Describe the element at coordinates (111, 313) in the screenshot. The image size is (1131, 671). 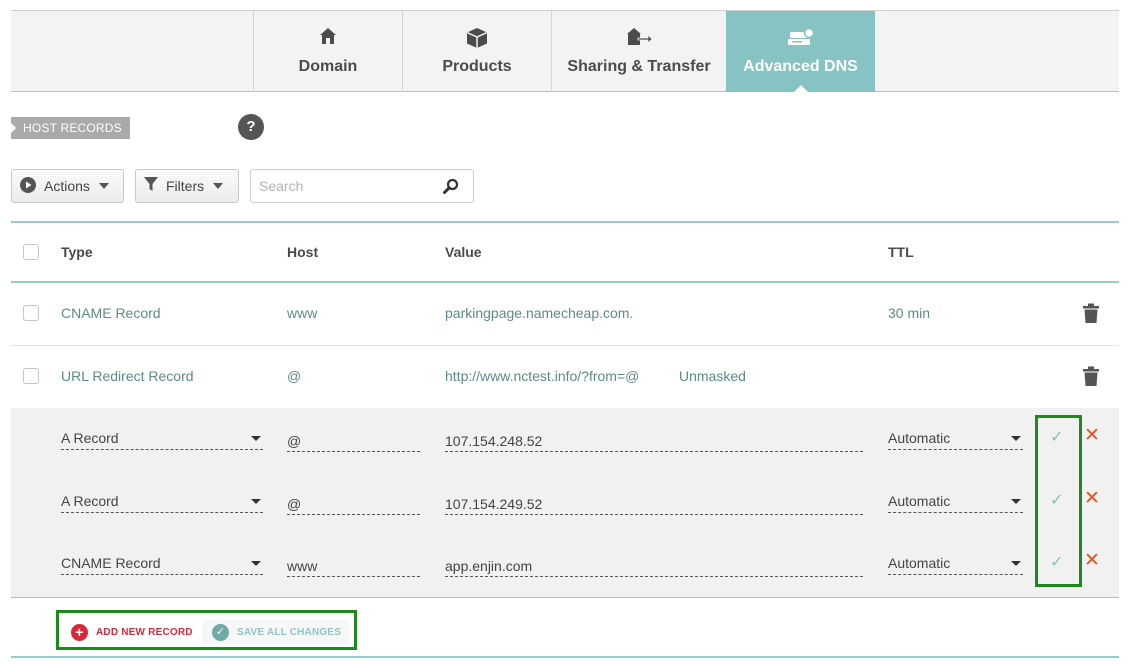
I see `record-type: CNAME Record` at that location.